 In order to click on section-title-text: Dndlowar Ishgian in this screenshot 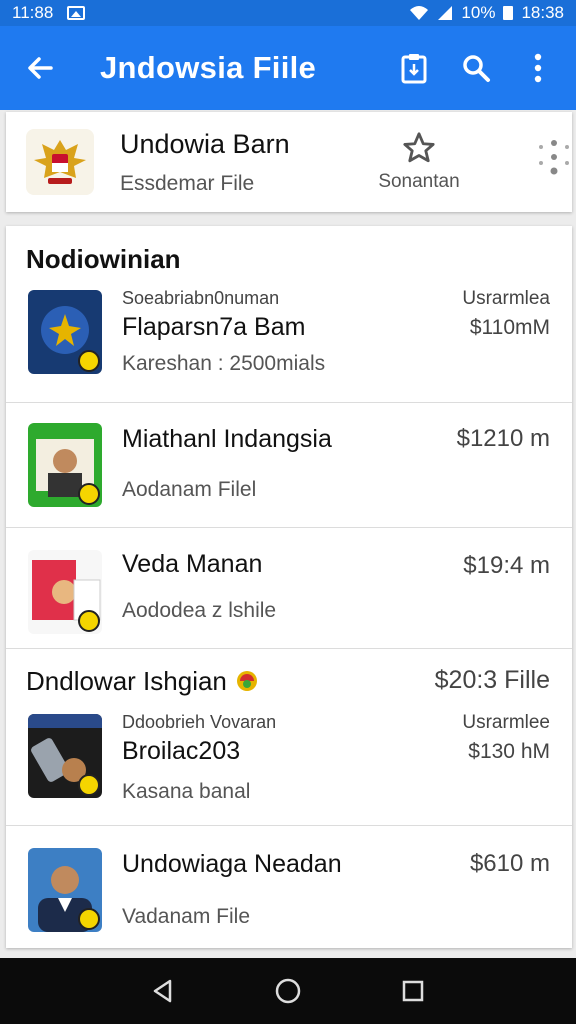, I will do `click(126, 681)`.